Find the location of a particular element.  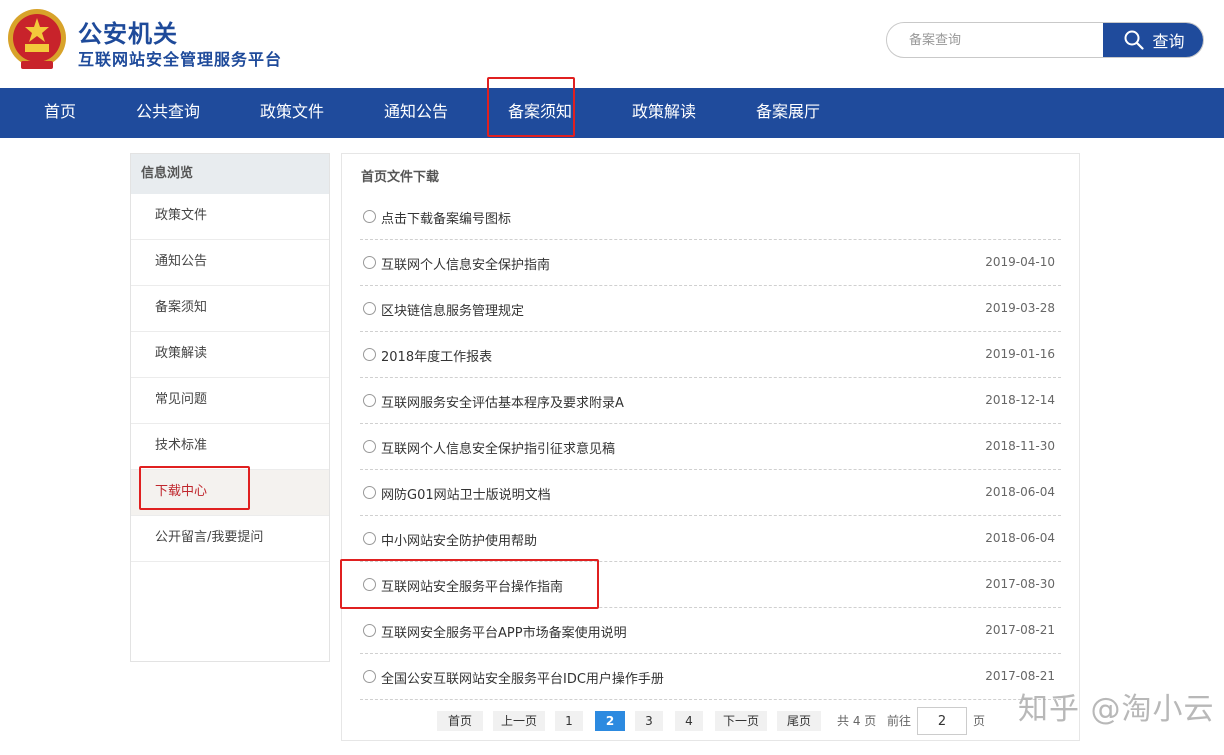

page-button-4: 4 is located at coordinates (689, 721).